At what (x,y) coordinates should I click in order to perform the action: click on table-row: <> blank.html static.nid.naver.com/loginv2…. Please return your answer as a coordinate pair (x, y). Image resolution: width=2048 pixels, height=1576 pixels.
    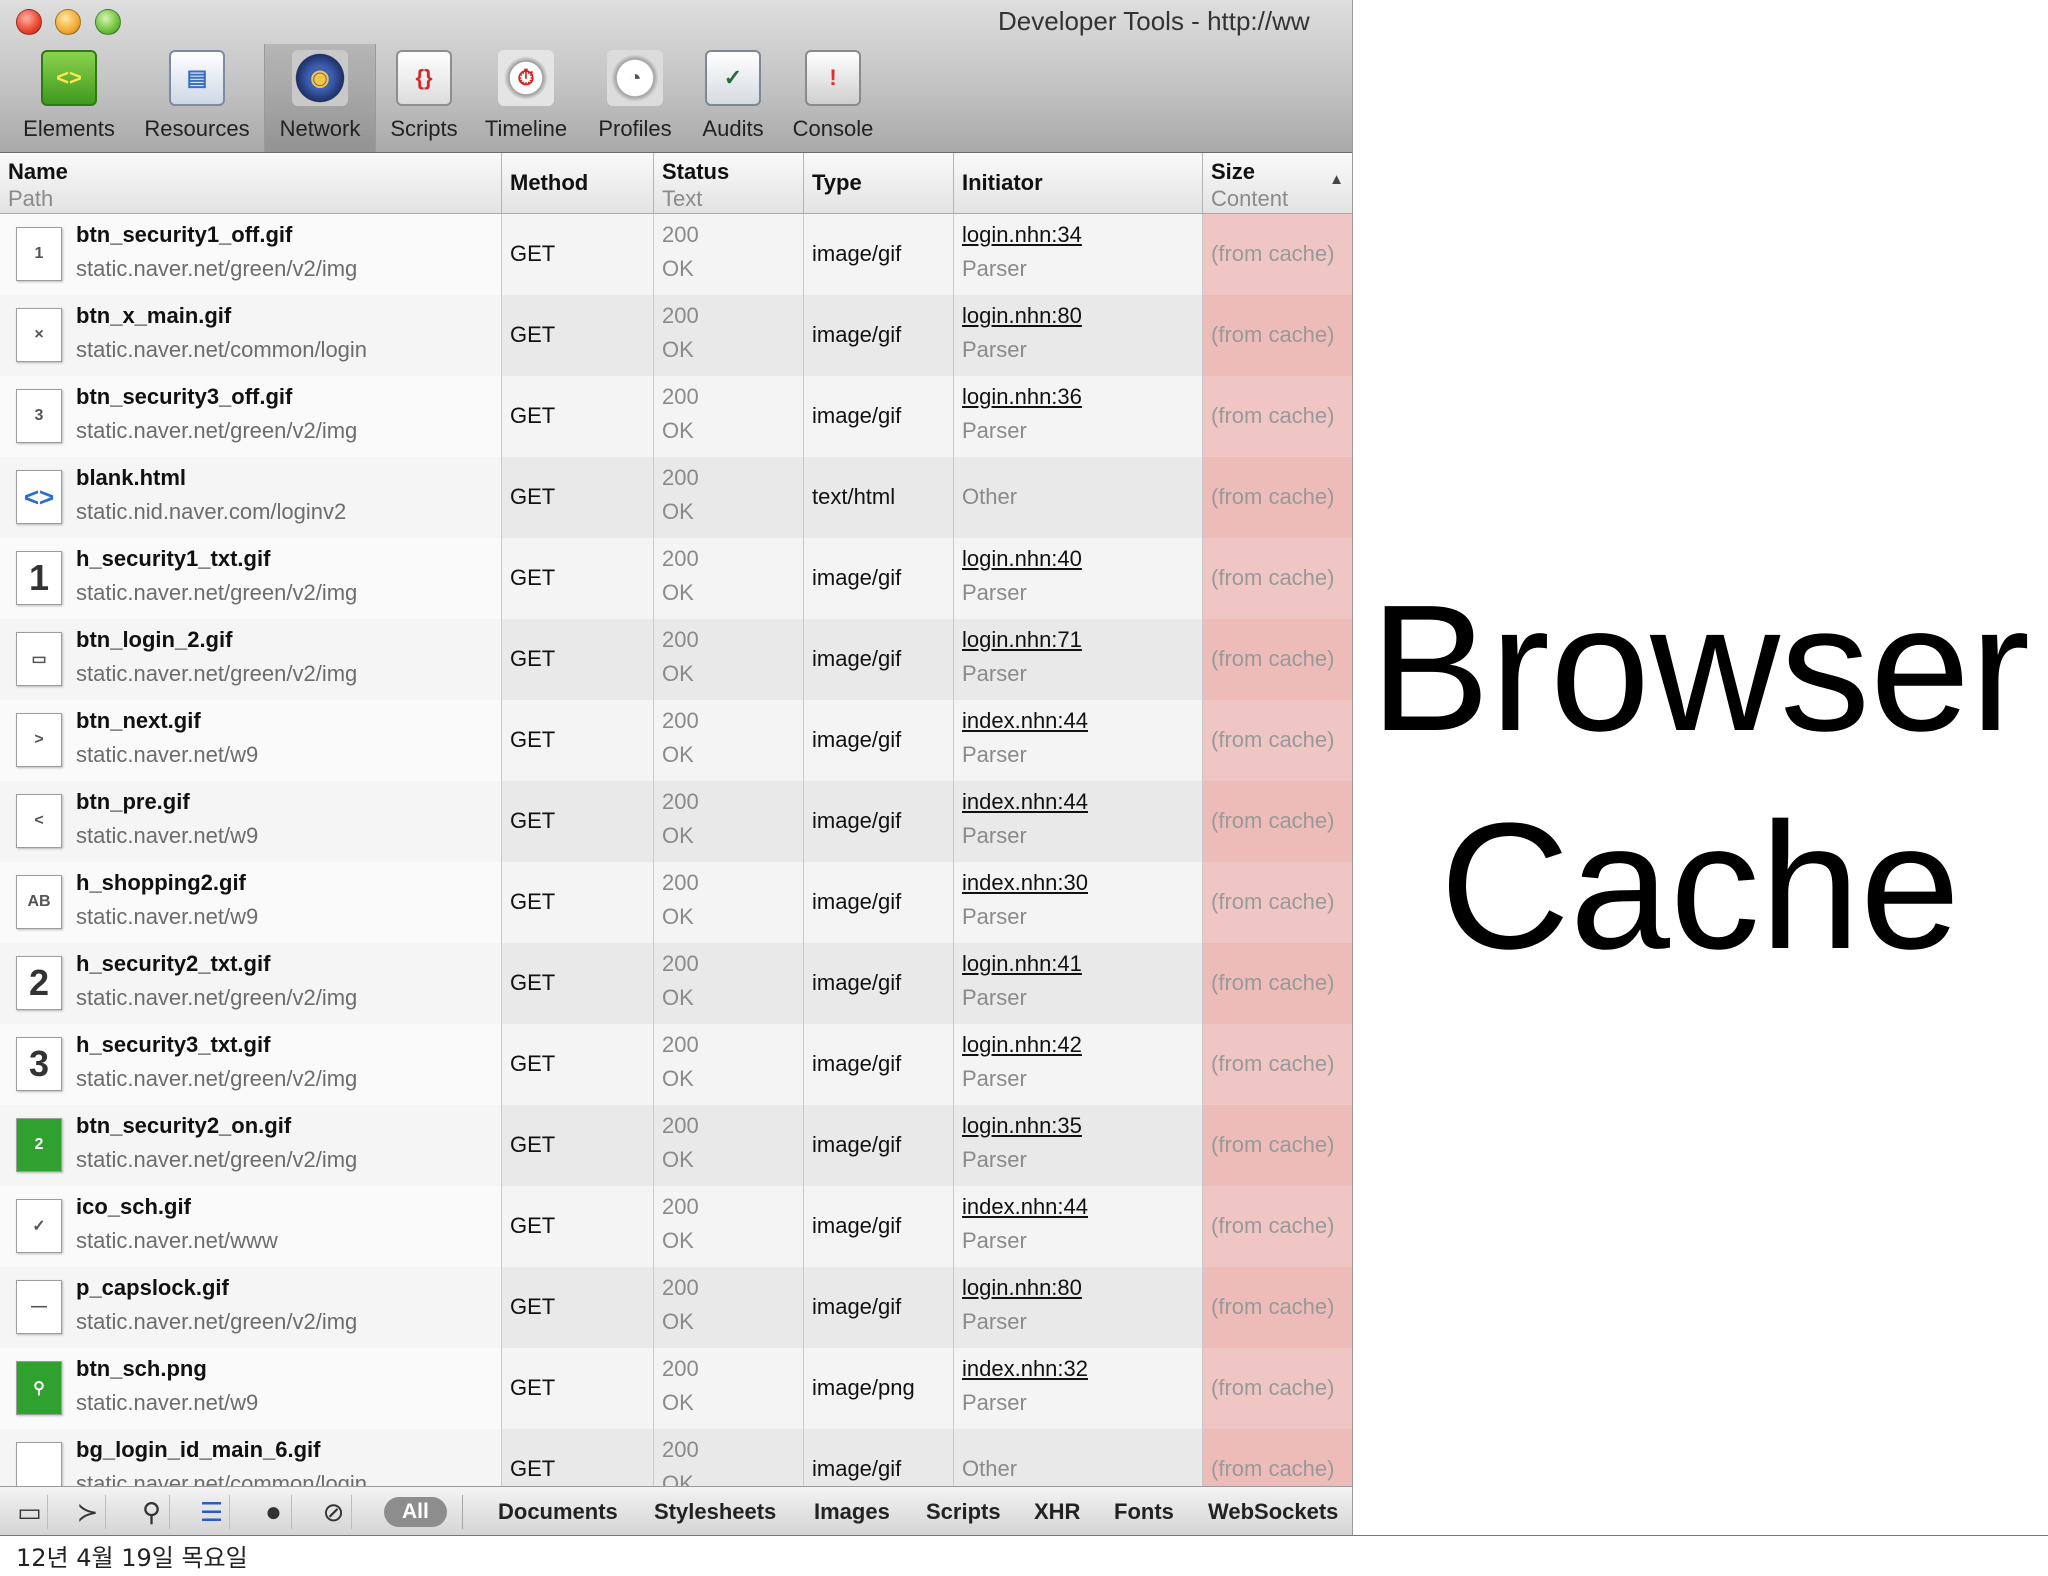
    Looking at the image, I should click on (676, 497).